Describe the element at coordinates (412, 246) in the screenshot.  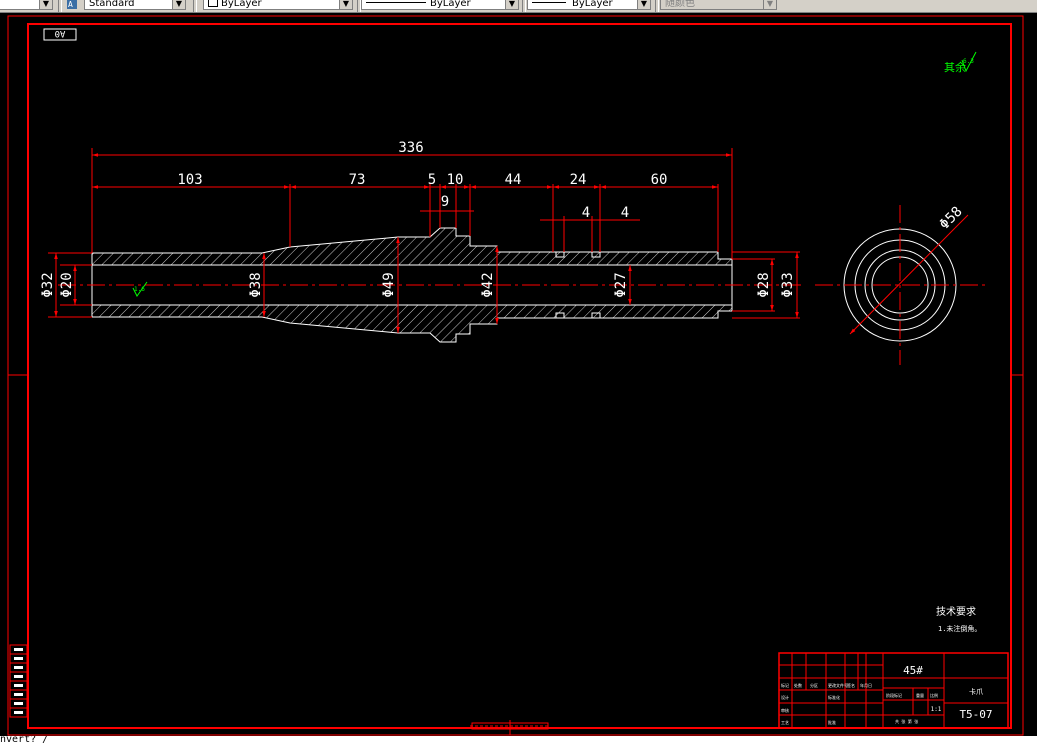
I see `shaft-upper-wall` at that location.